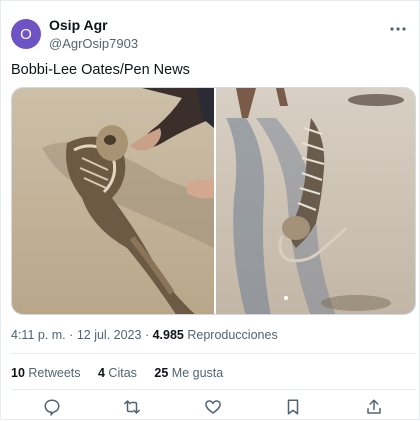  I want to click on reply-icon, so click(53, 408).